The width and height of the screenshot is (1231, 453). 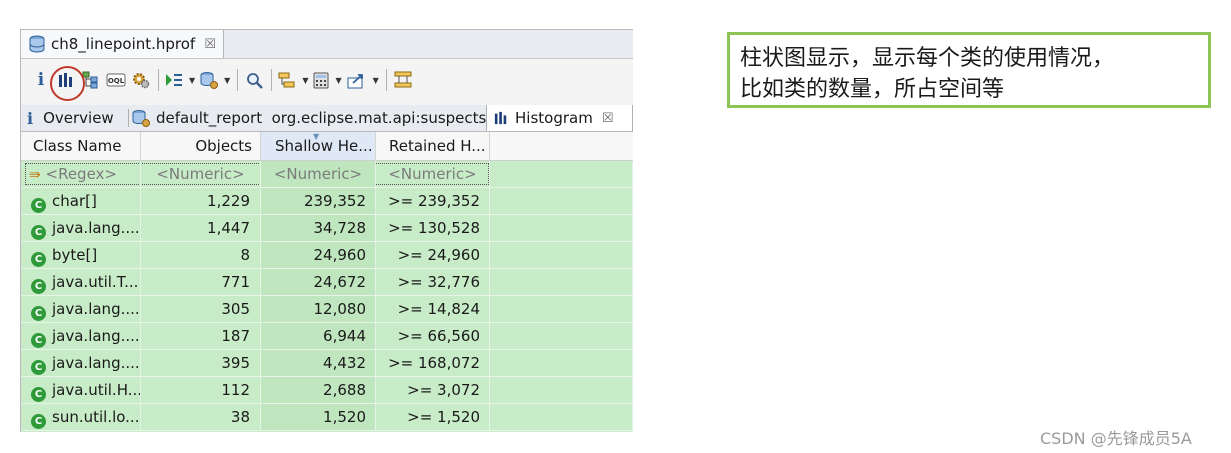 I want to click on shallow-heap-cell: 239,352, so click(x=318, y=201).